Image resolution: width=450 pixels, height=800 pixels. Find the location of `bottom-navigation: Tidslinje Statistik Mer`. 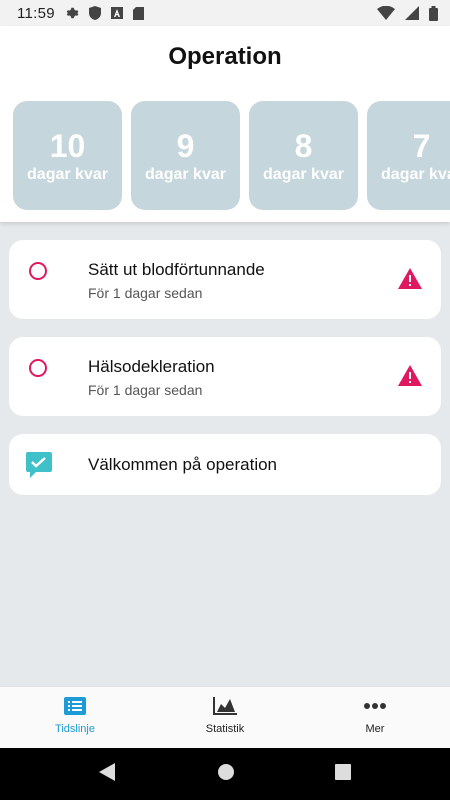

bottom-navigation: Tidslinje Statistik Mer is located at coordinates (225, 717).